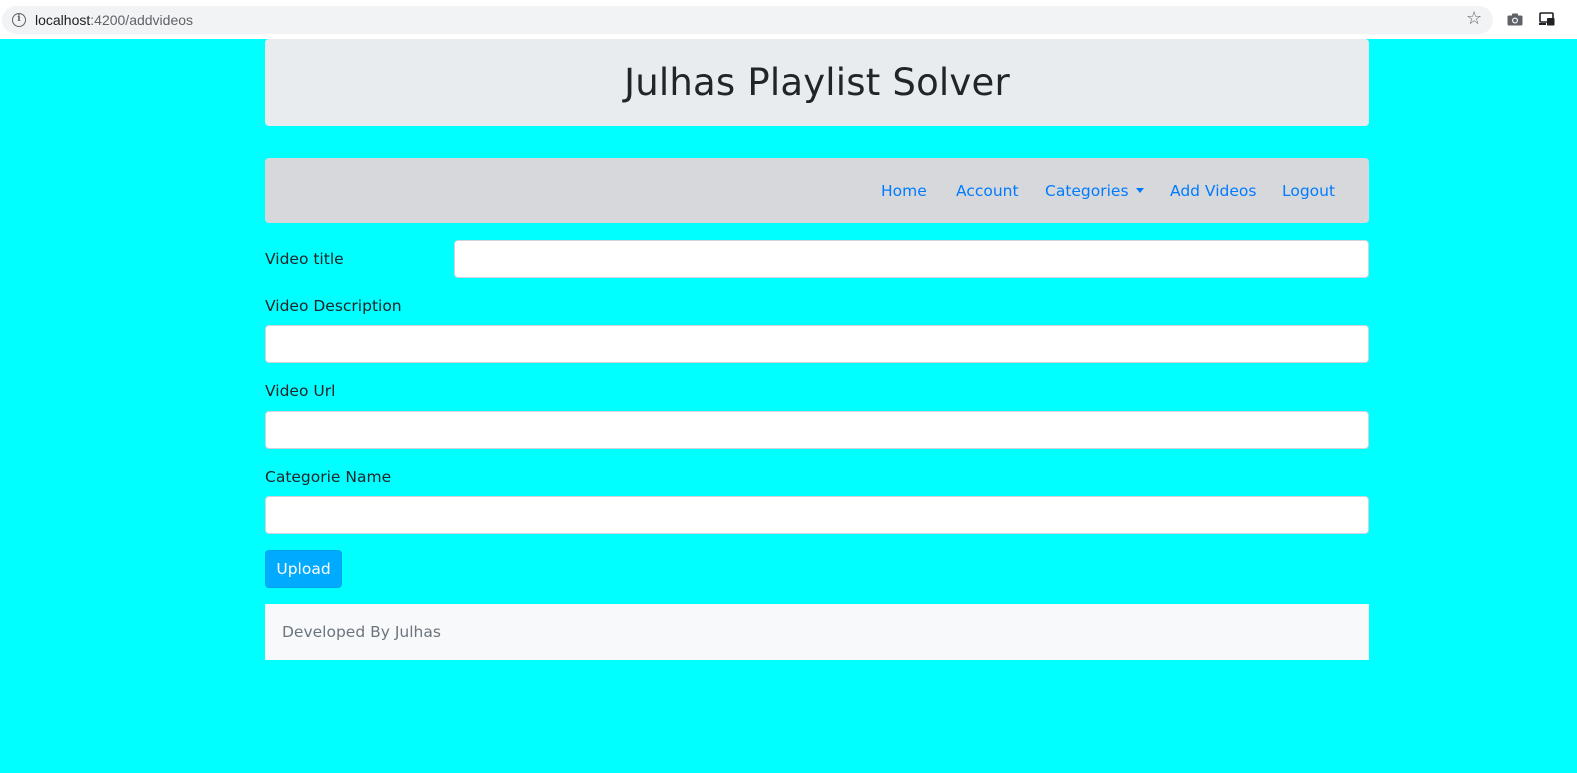  Describe the element at coordinates (1213, 191) in the screenshot. I see `nav-add-videos: Add Videos` at that location.